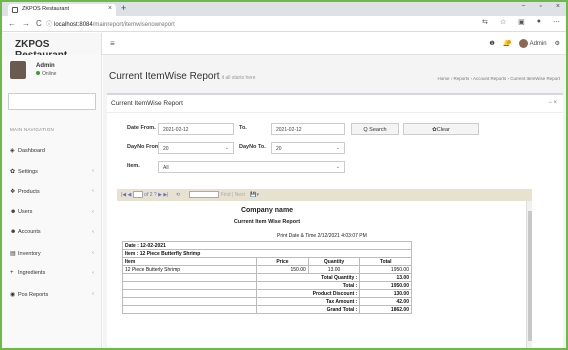  Describe the element at coordinates (375, 129) in the screenshot. I see `search-button: Q Search` at that location.